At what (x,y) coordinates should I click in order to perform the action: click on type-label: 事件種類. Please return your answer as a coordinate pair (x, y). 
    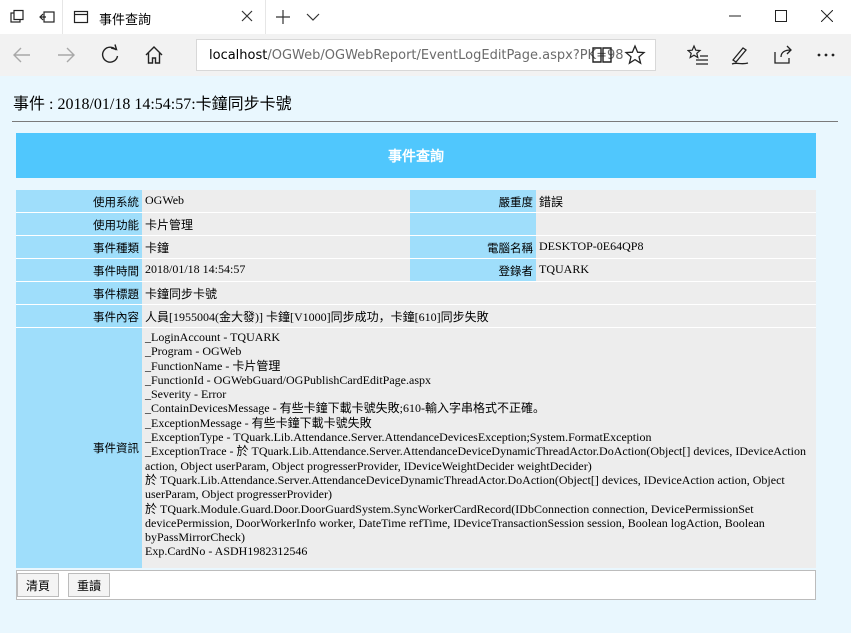
    Looking at the image, I should click on (79, 247).